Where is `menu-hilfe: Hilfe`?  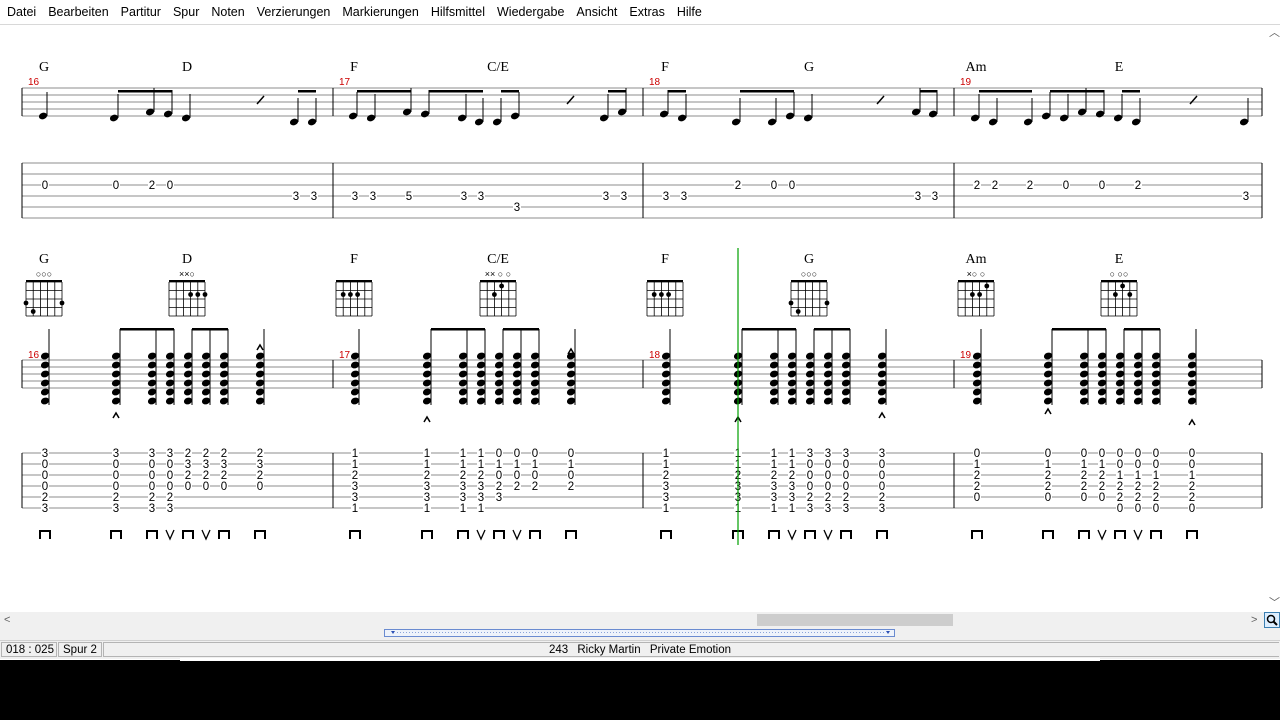 menu-hilfe: Hilfe is located at coordinates (689, 12).